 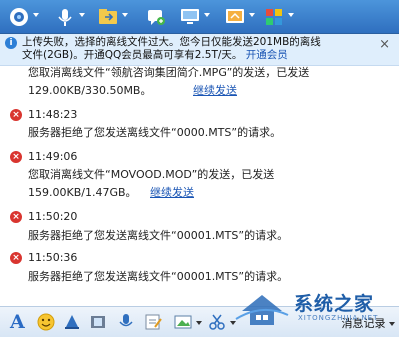 I want to click on message-text: 服务器拒绝了您发送离线文件“0000.MTS”的请求。, so click(x=155, y=132).